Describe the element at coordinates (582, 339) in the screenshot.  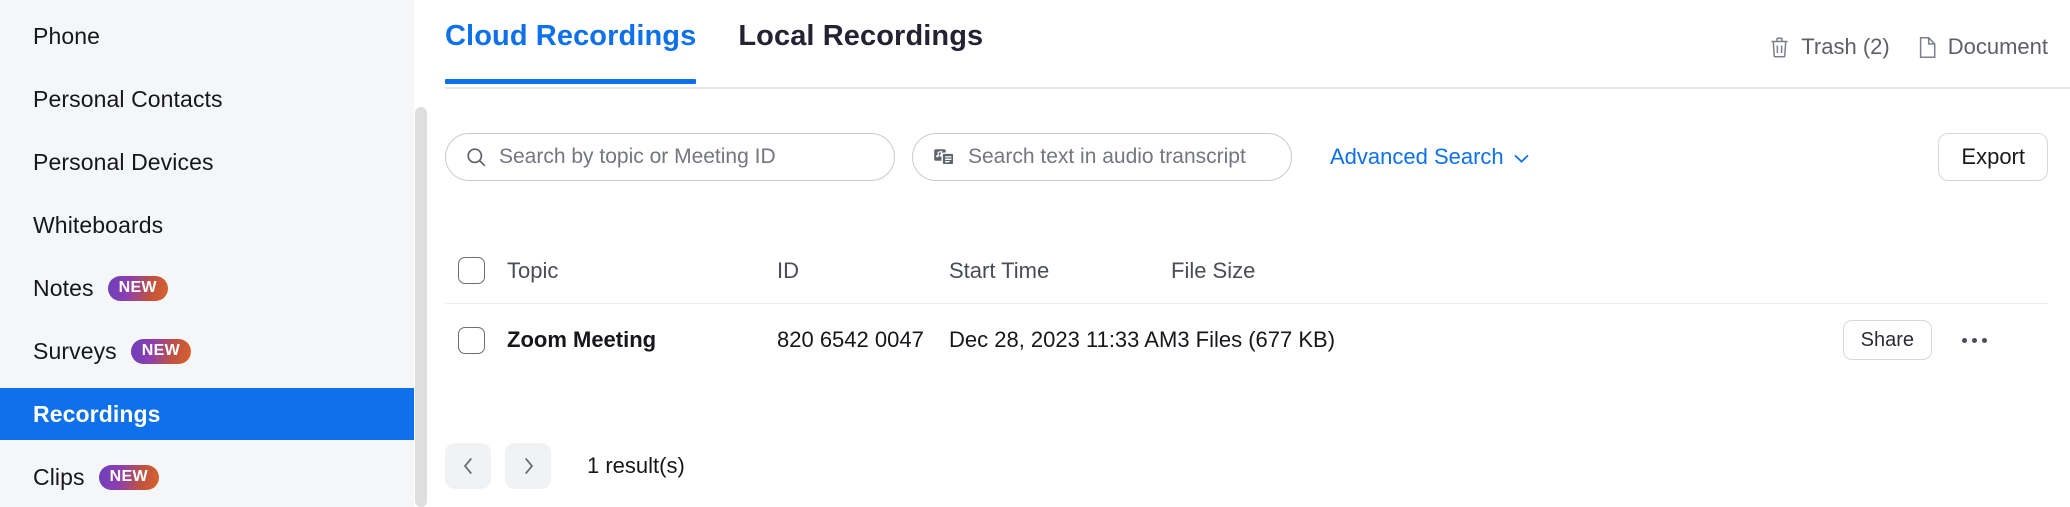
I see `cell-topic: Zoom Meeting` at that location.